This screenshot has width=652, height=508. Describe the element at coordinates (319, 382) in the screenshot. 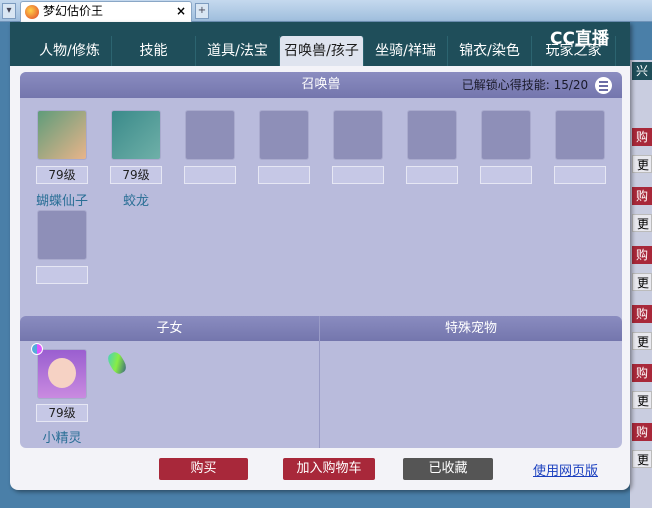

I see `divider` at that location.